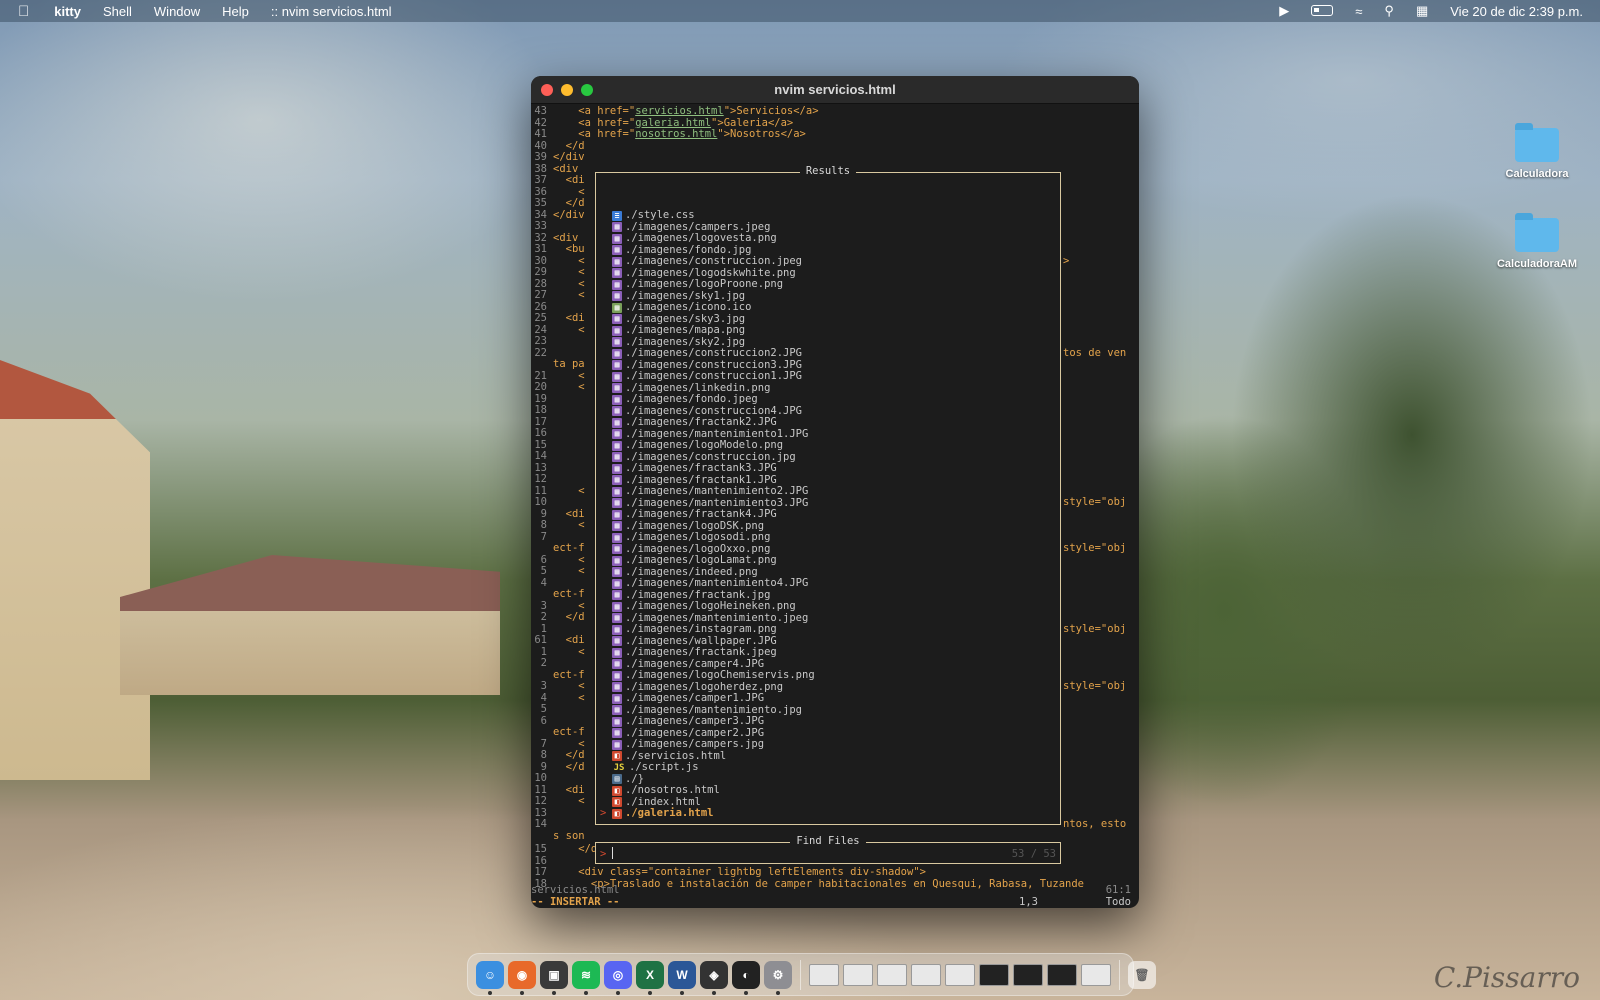  Describe the element at coordinates (672, 790) in the screenshot. I see `result-name: ./nosotros.html` at that location.